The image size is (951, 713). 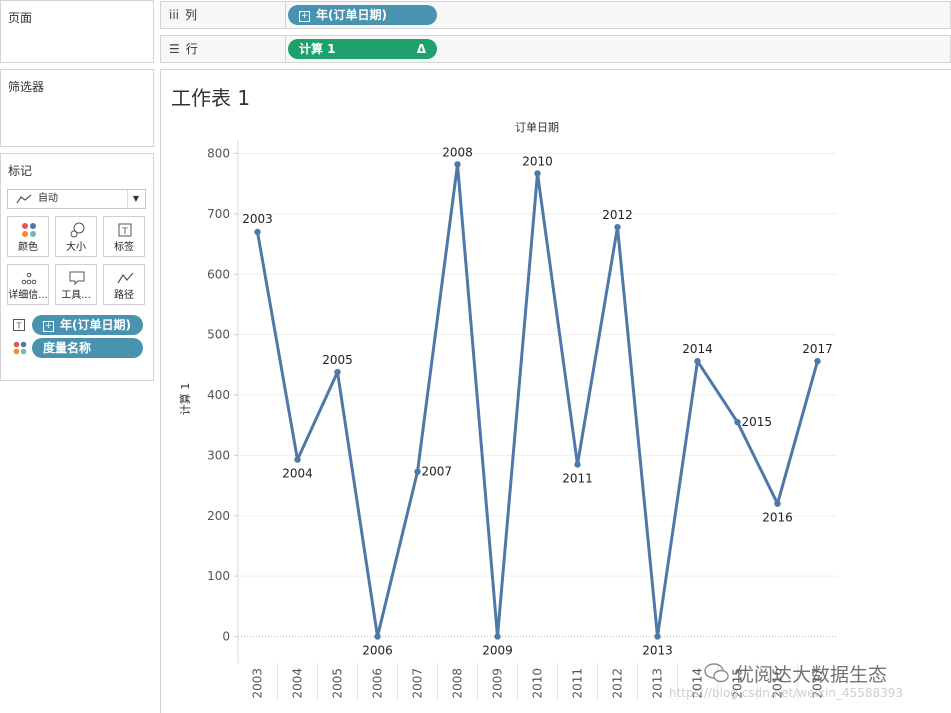 What do you see at coordinates (377, 651) in the screenshot?
I see `data-label: 2006` at bounding box center [377, 651].